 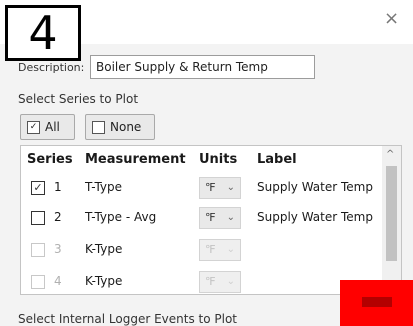 I want to click on table-row: 3 K-Type ℉ ⌄, so click(x=201, y=251).